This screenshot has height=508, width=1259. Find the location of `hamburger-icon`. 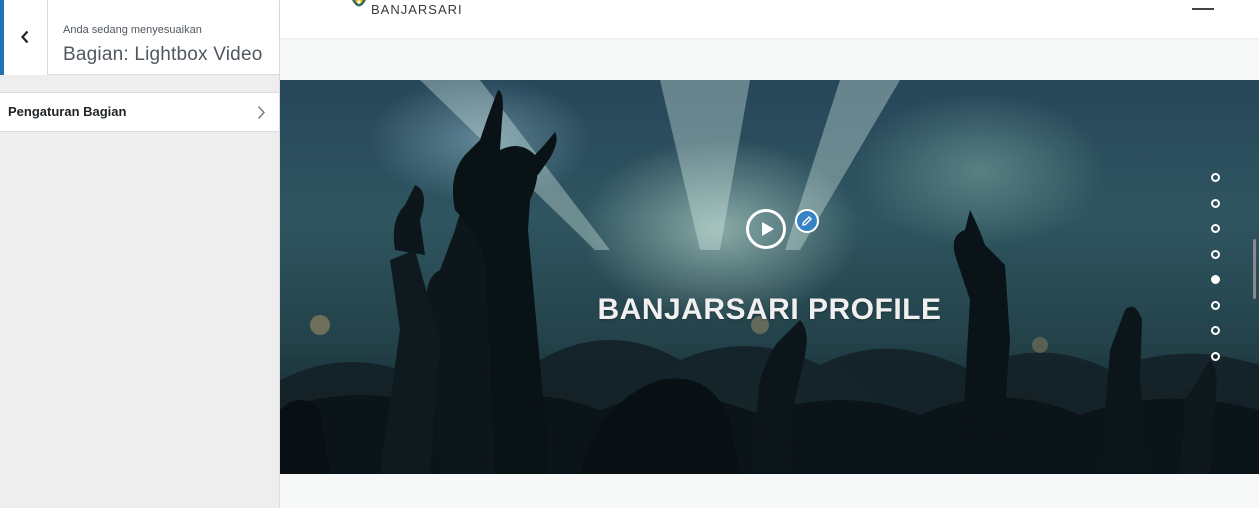

hamburger-icon is located at coordinates (1203, 9).